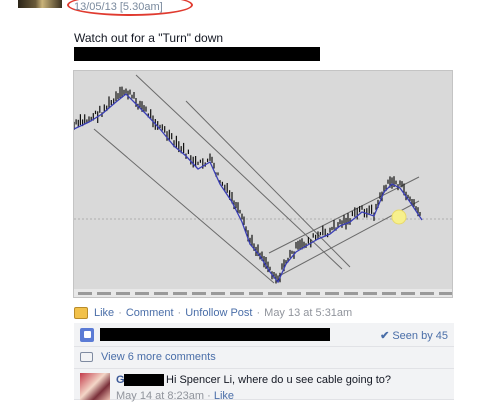 The image size is (495, 402). What do you see at coordinates (86, 357) in the screenshot?
I see `comments-icon` at bounding box center [86, 357].